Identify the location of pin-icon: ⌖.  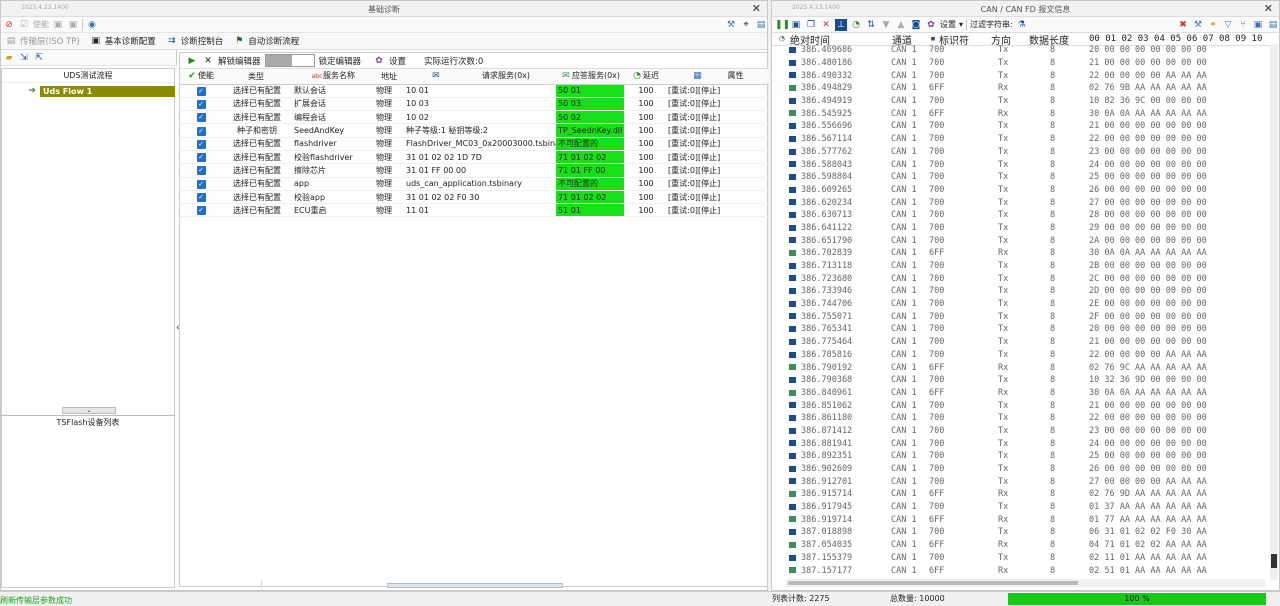
(746, 25).